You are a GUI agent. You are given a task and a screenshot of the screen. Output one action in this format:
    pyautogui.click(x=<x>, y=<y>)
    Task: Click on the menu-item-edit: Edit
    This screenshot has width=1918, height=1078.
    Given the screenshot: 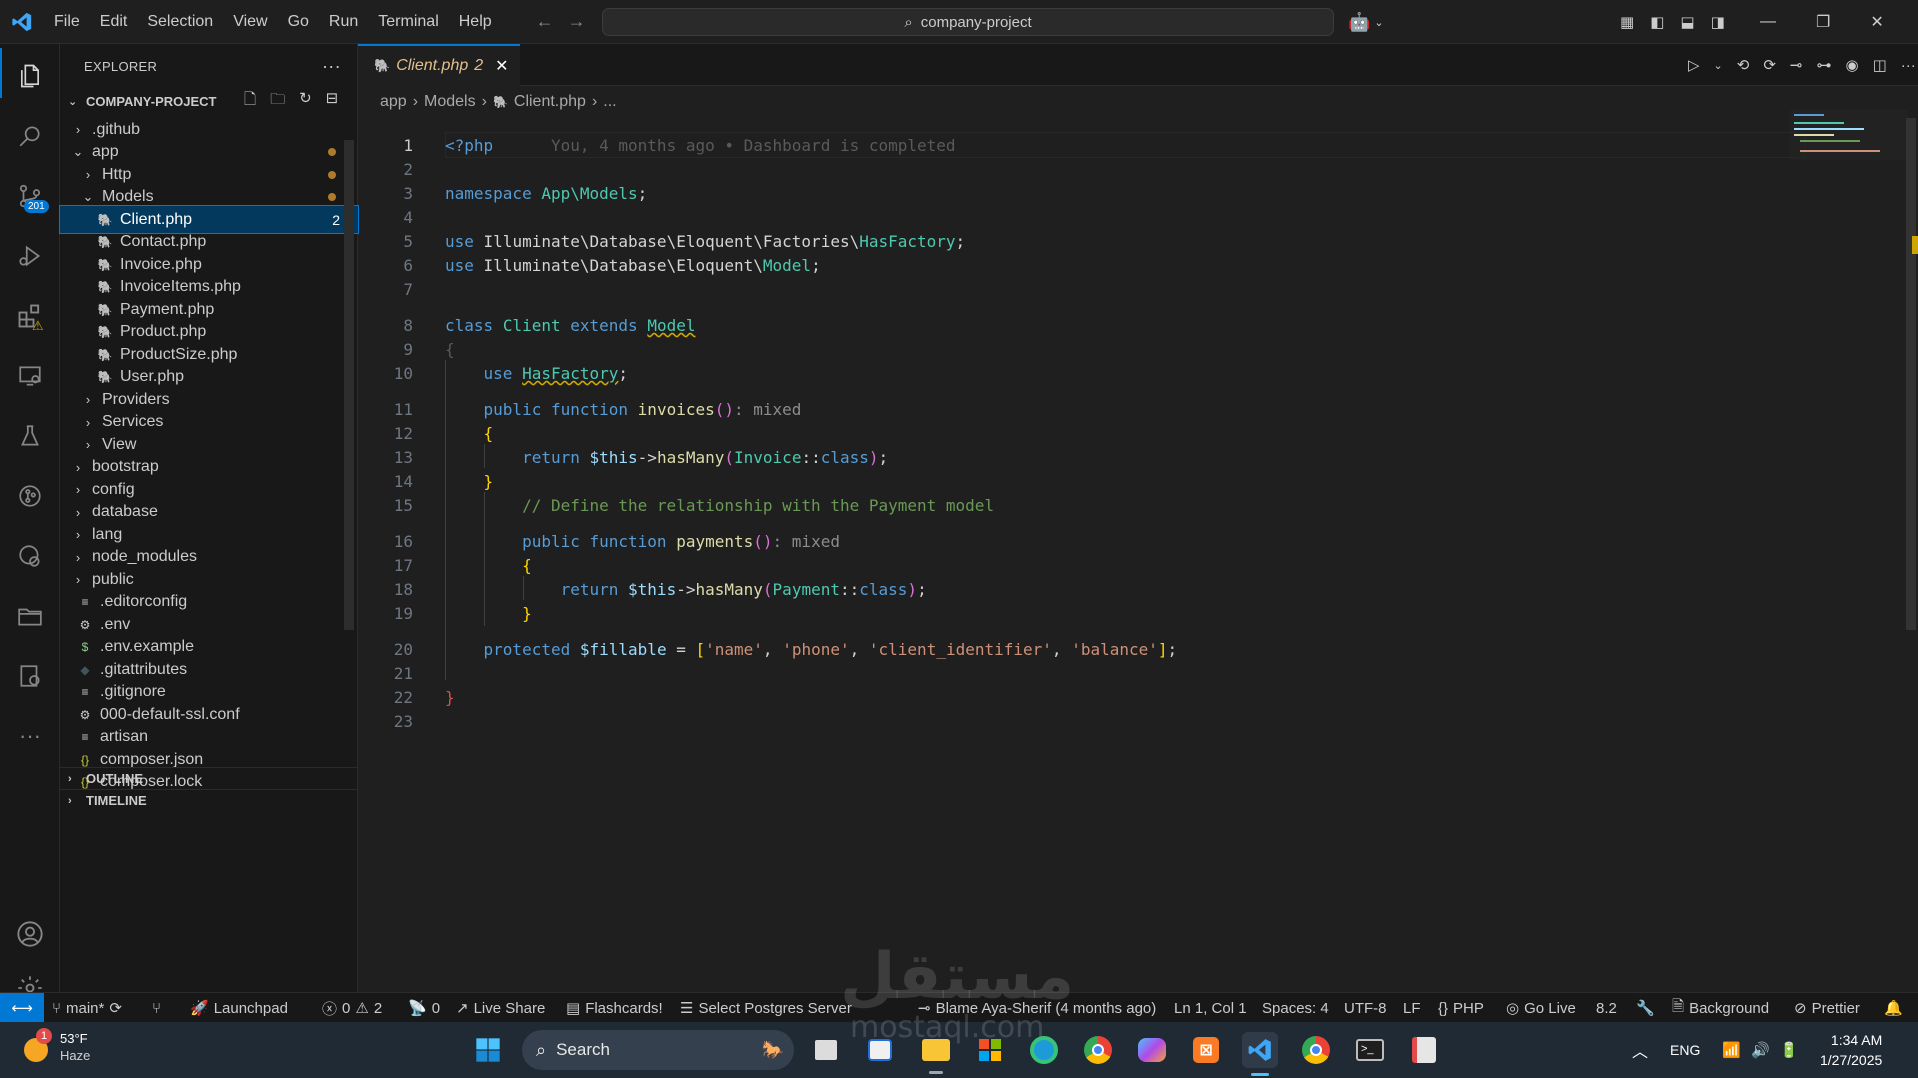 What is the action you would take?
    pyautogui.click(x=114, y=22)
    